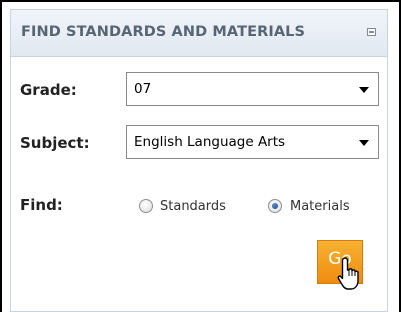 This screenshot has width=401, height=312. I want to click on frame-border-top, so click(200, 1).